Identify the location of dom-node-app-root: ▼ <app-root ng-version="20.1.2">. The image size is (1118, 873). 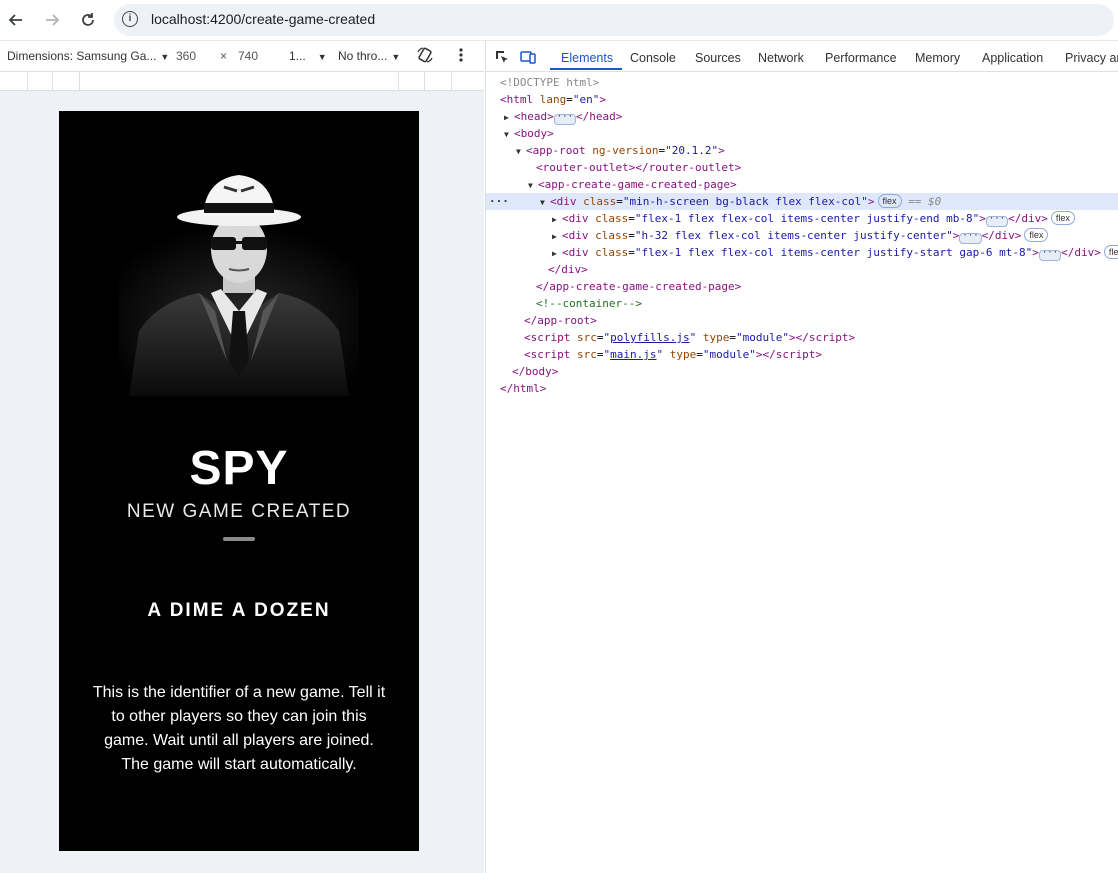
(802, 150).